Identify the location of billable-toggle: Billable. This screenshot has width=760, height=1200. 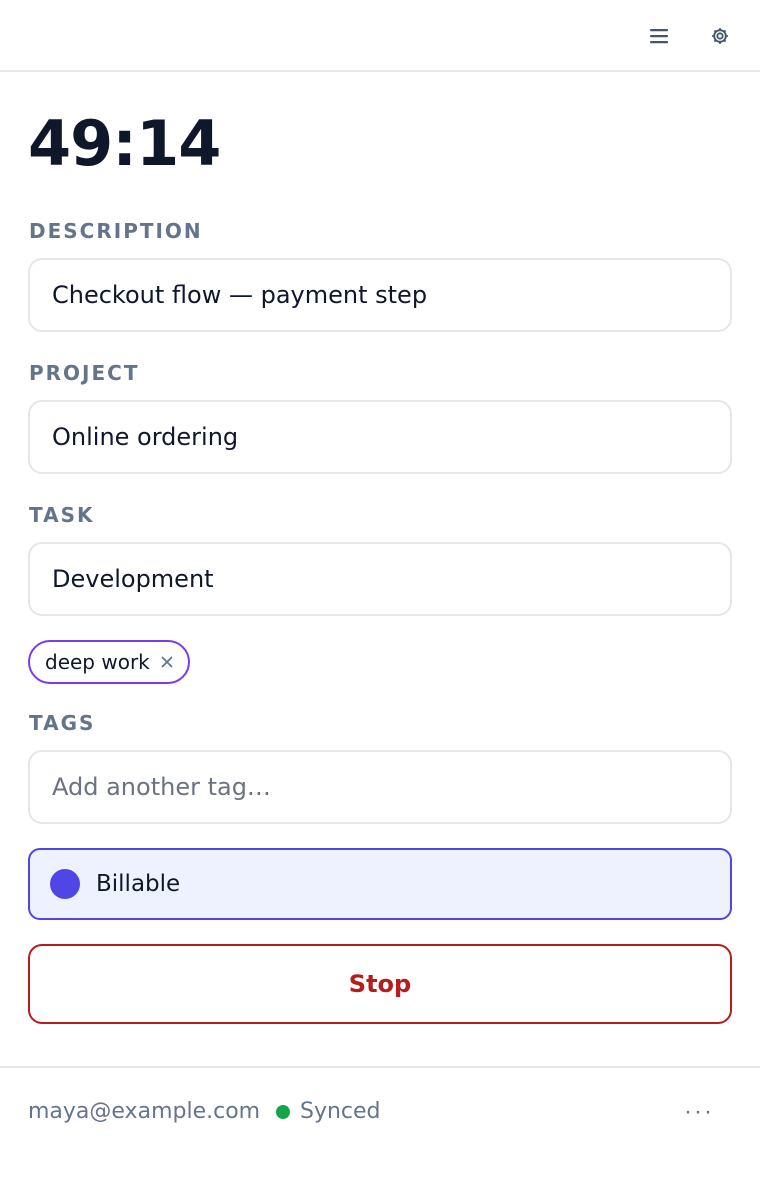
(380, 884).